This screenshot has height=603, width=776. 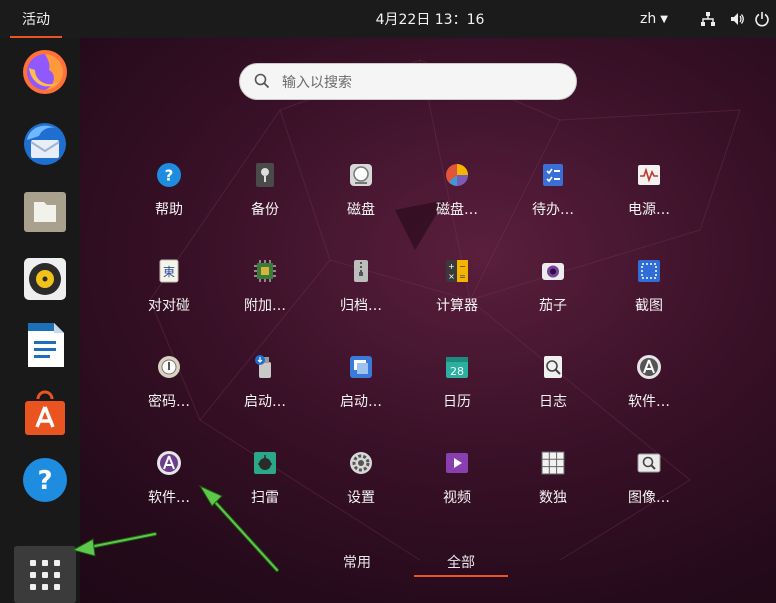 What do you see at coordinates (263, 366) in the screenshot?
I see `usb-drive-icon` at bounding box center [263, 366].